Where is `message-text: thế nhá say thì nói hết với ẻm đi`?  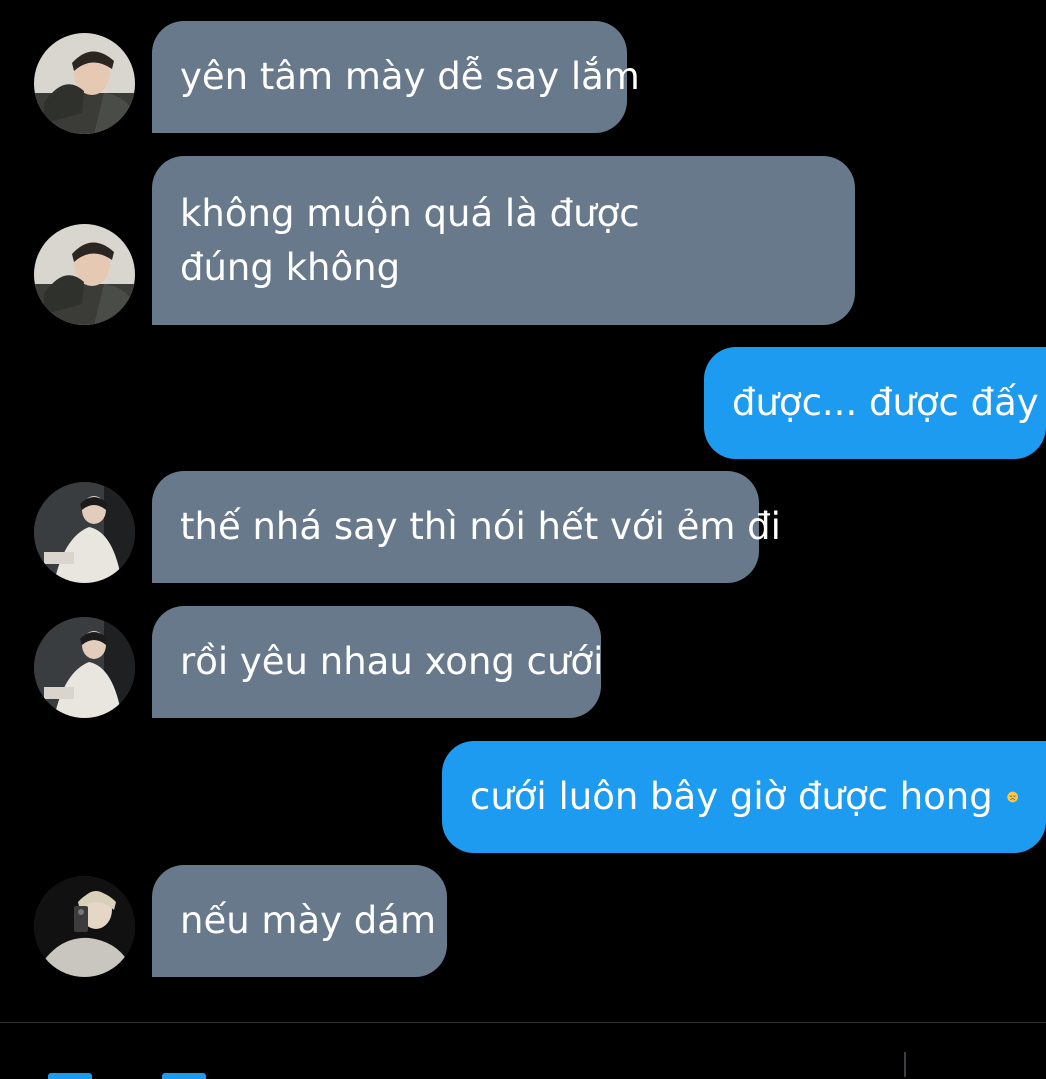
message-text: thế nhá say thì nói hết với ẻm đi is located at coordinates (480, 526).